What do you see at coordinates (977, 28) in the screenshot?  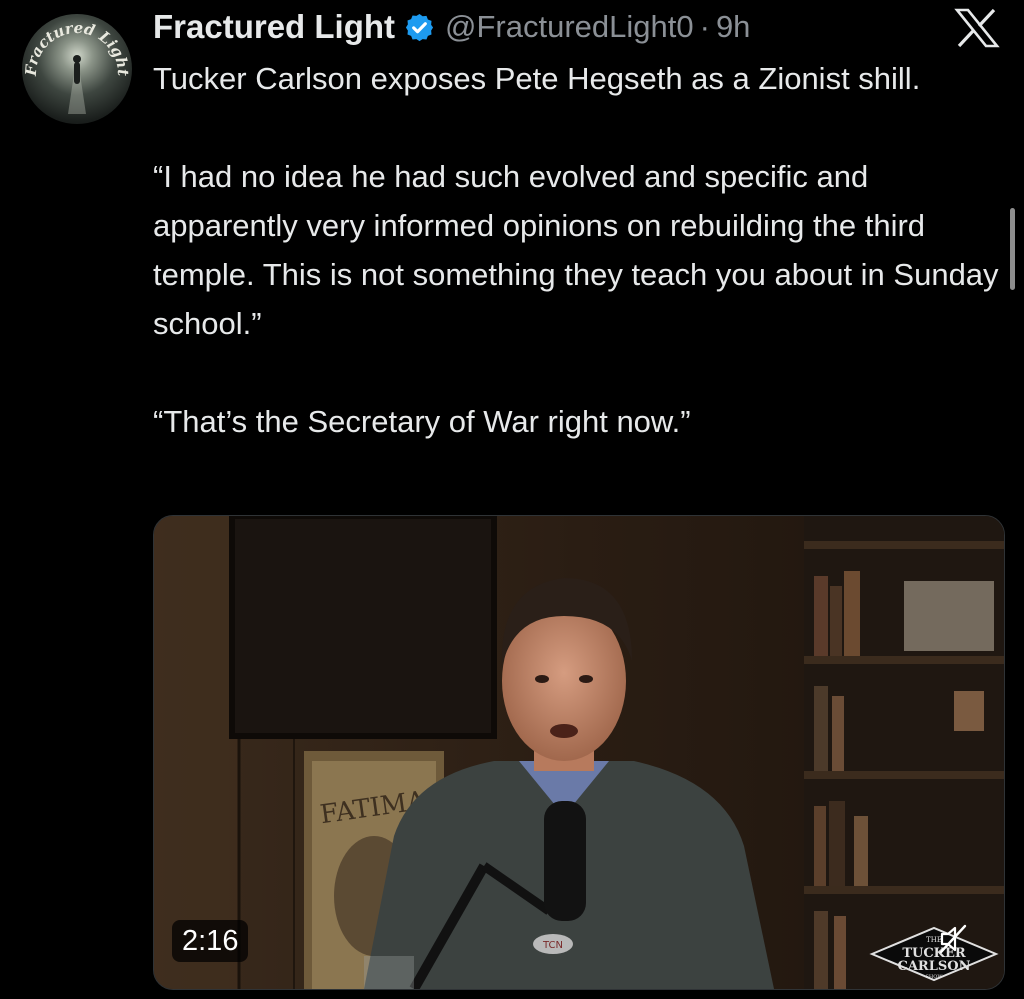 I see `x-logo-icon` at bounding box center [977, 28].